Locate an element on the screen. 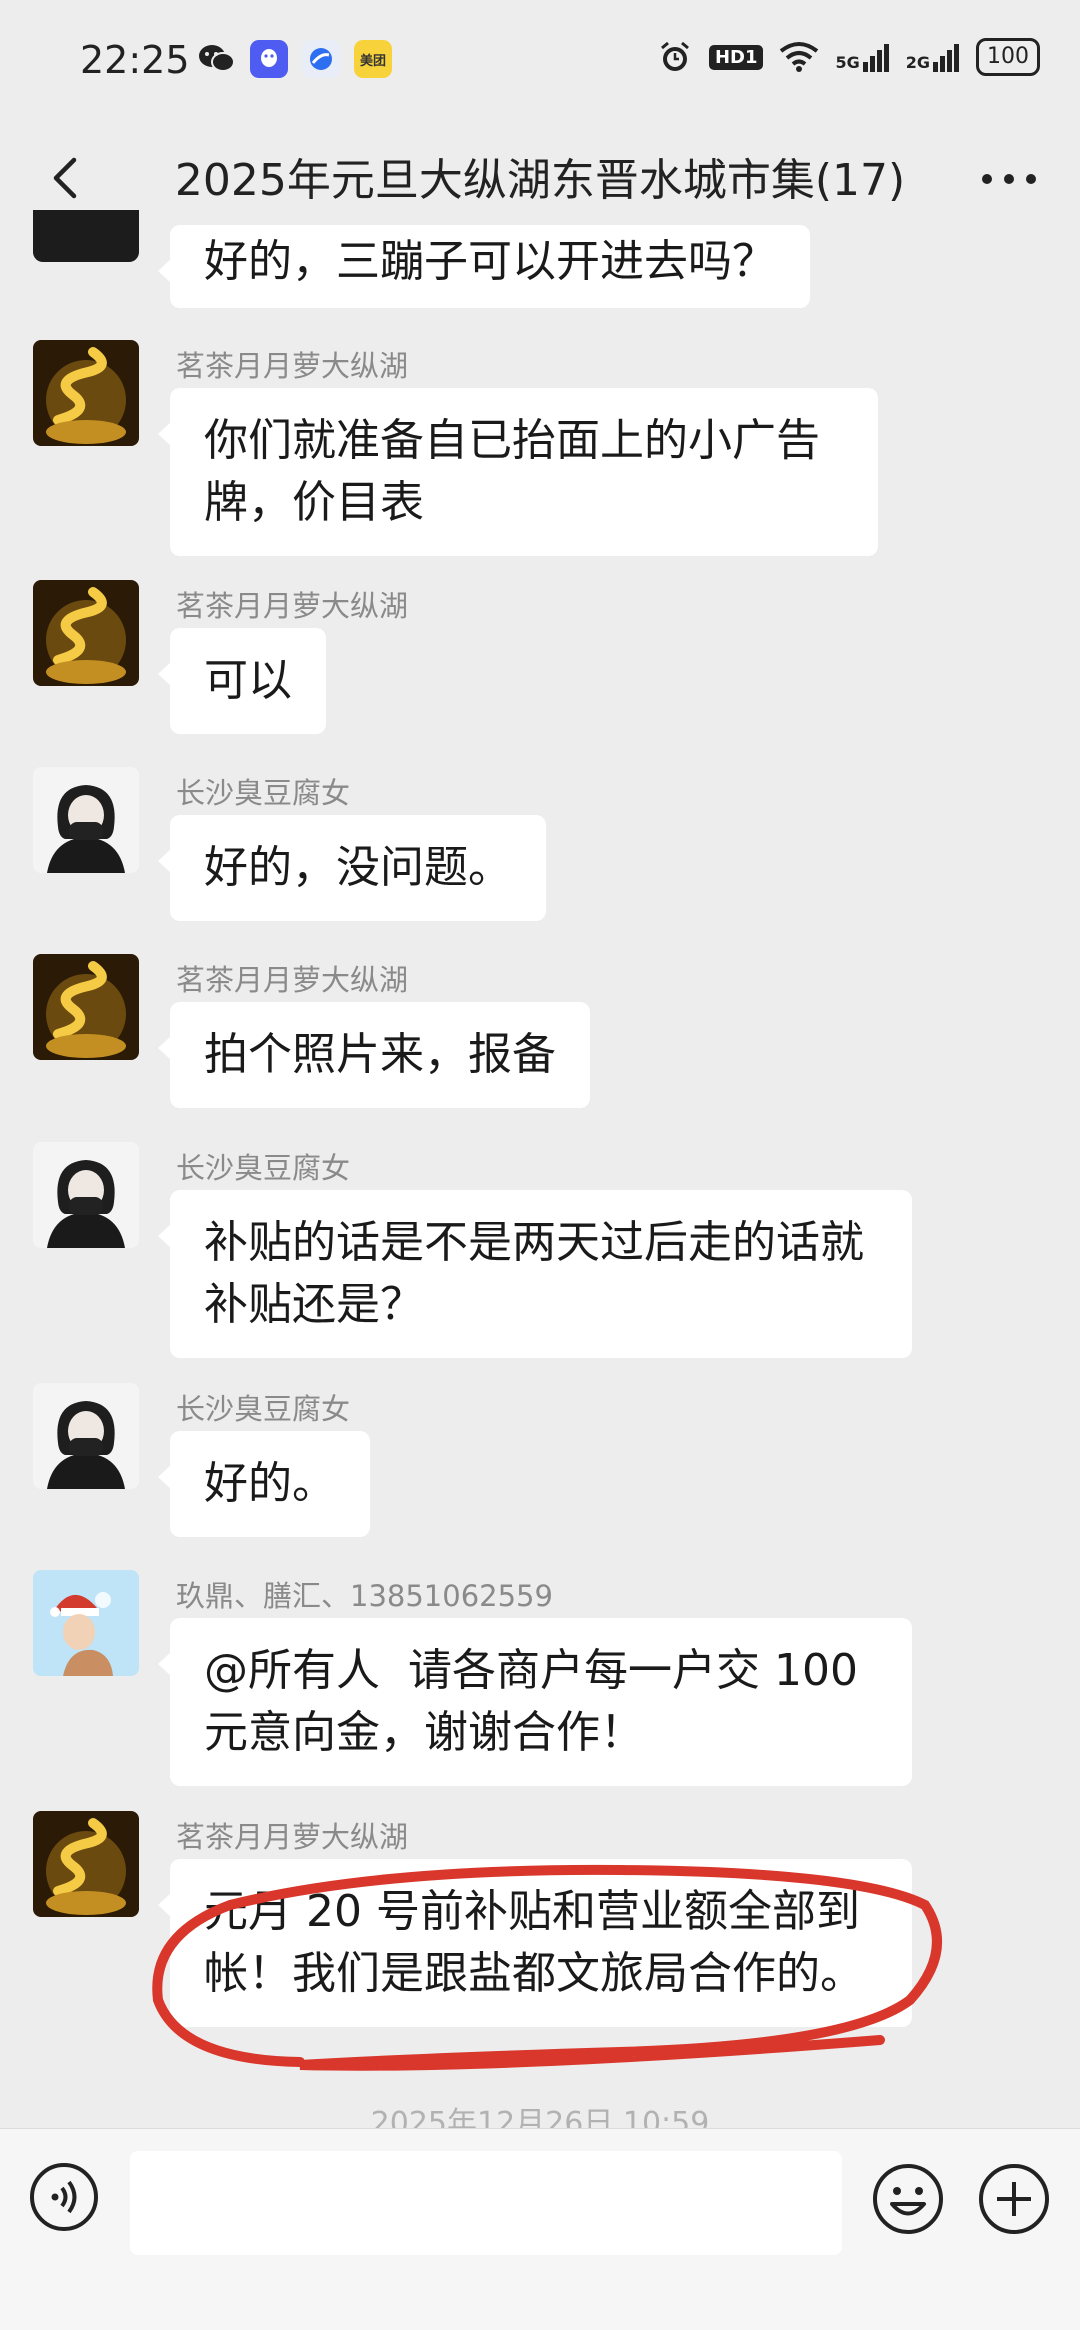 Image resolution: width=1080 pixels, height=2330 pixels. message-bubble: 好的，没问题。 is located at coordinates (352, 868).